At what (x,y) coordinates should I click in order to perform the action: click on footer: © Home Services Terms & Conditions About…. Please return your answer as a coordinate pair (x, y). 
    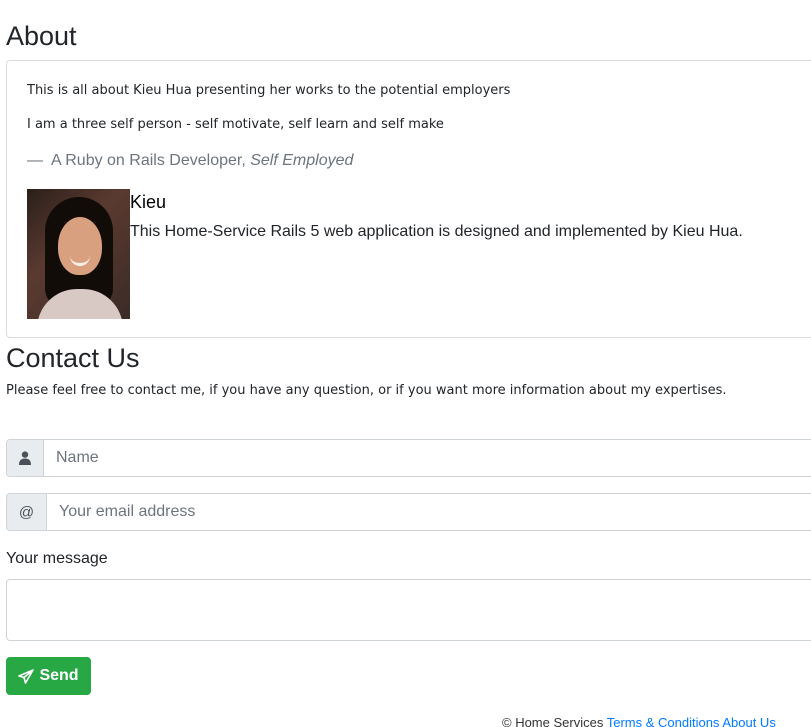
    Looking at the image, I should click on (639, 721).